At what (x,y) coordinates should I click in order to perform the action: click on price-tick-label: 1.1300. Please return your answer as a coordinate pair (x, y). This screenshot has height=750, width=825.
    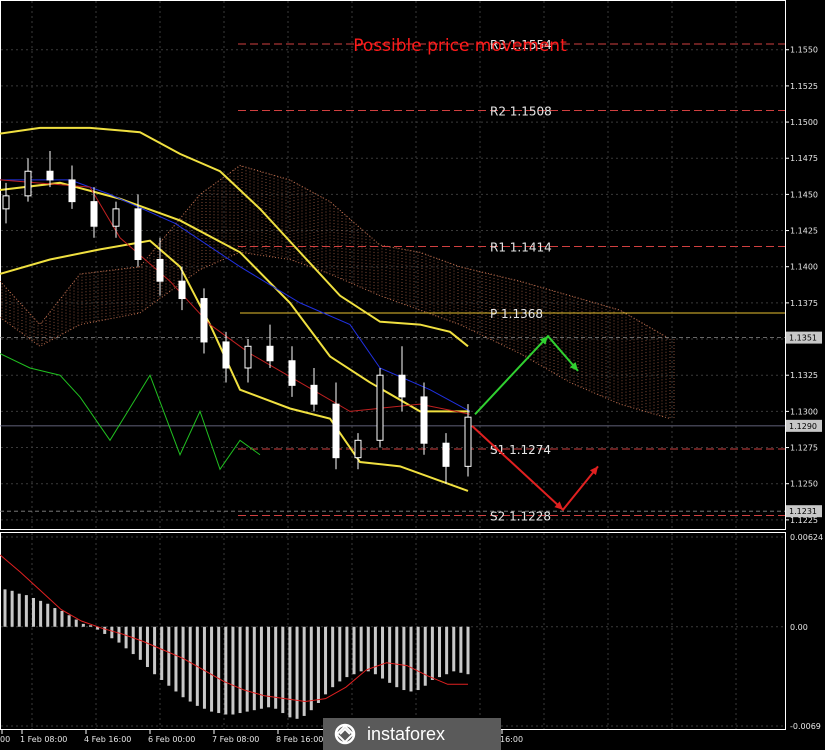
    Looking at the image, I should click on (804, 411).